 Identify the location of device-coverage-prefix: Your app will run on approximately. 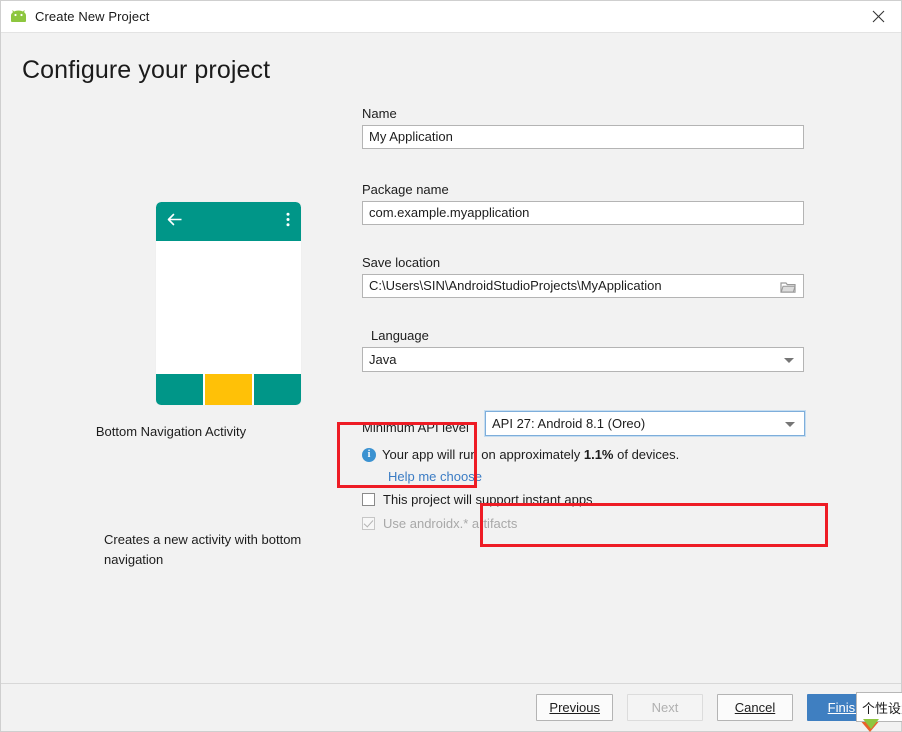
(483, 454).